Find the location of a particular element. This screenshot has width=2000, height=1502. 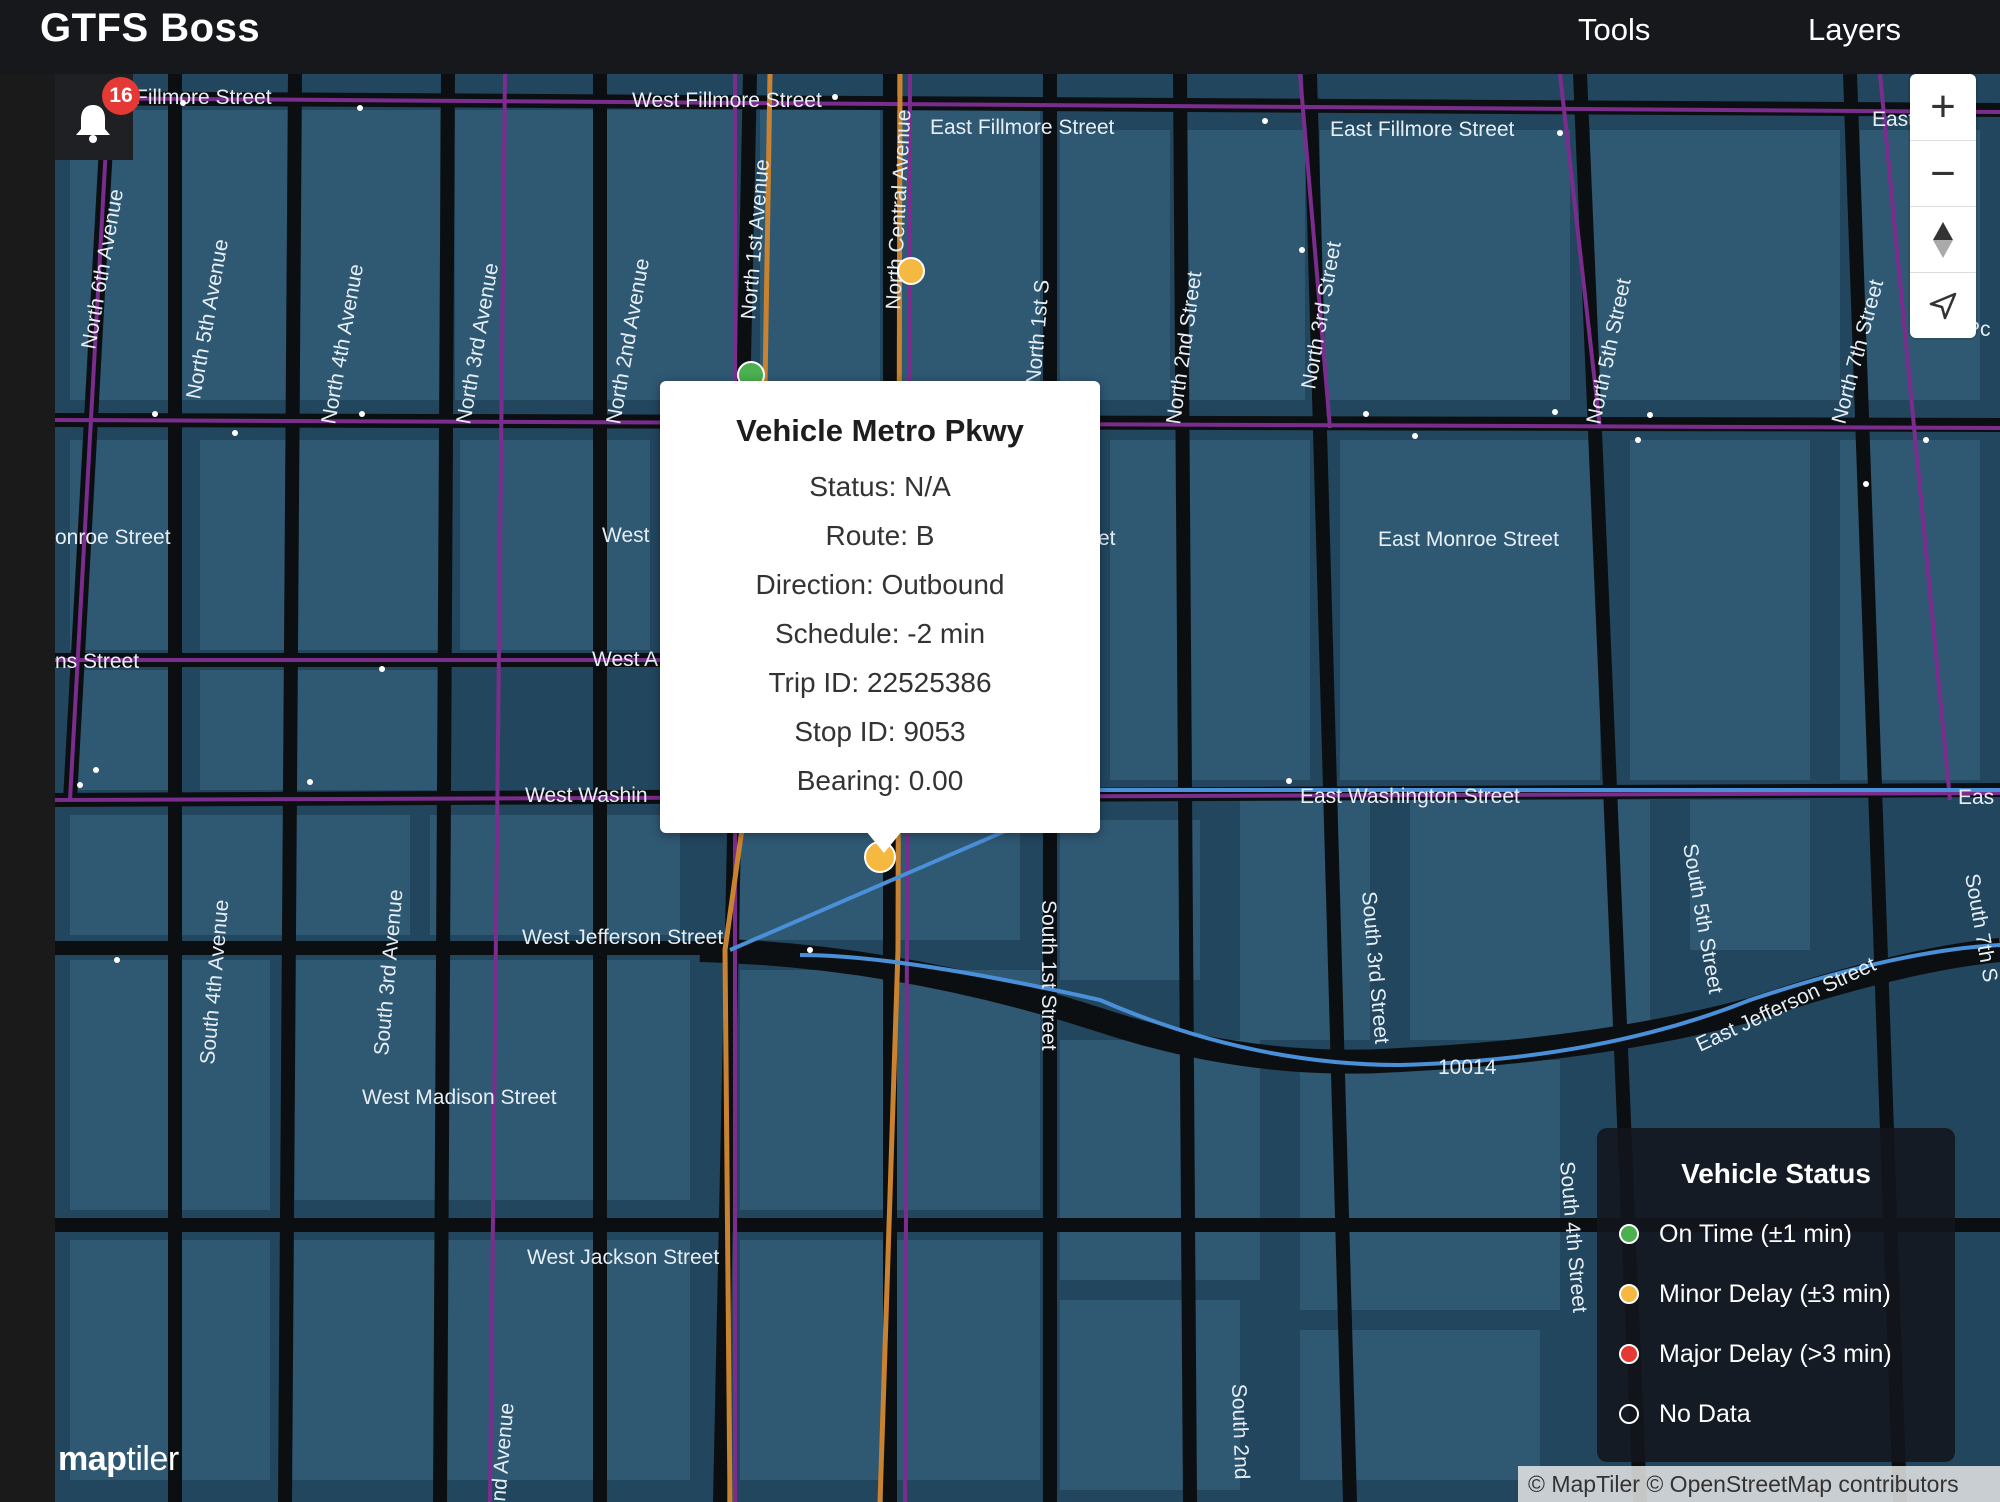

legend-item-no-data: No Data is located at coordinates (1685, 1414).